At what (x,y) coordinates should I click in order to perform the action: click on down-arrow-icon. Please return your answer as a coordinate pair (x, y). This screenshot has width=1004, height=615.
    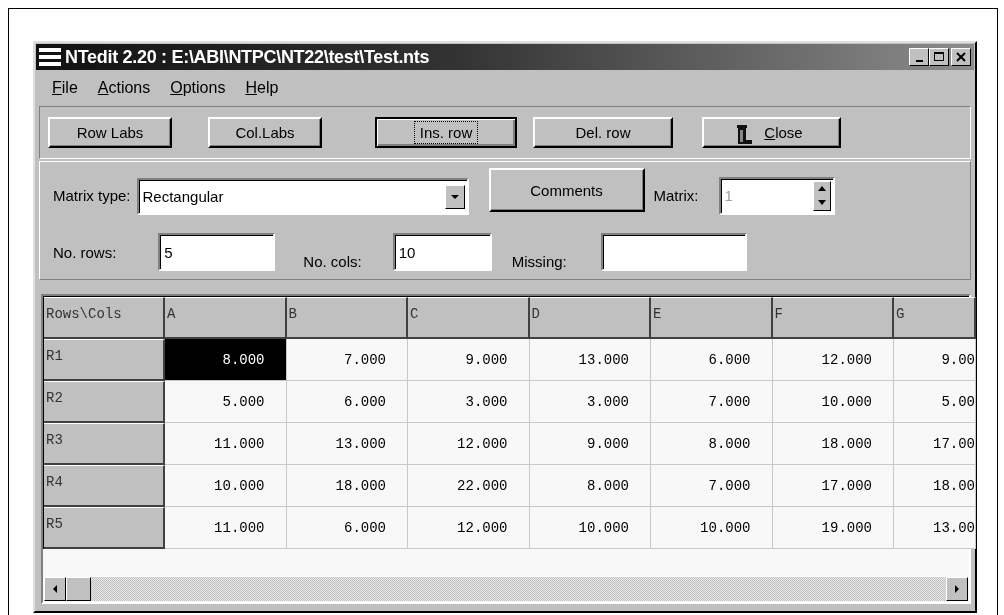
    Looking at the image, I should click on (821, 202).